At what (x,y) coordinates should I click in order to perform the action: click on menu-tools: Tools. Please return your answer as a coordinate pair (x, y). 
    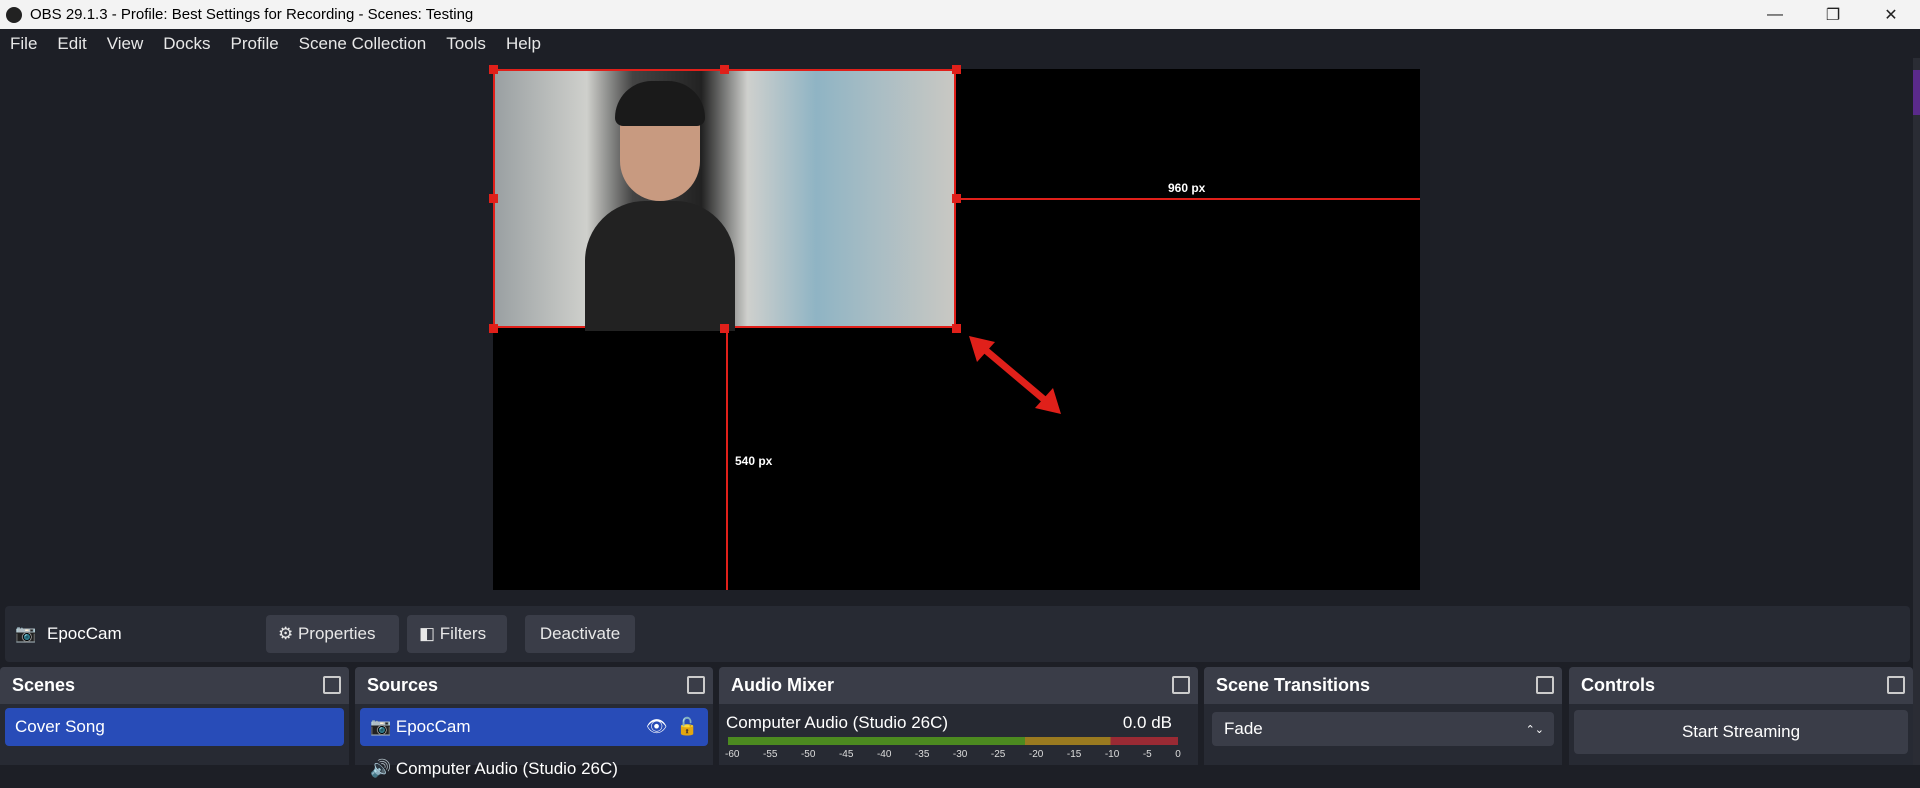
    Looking at the image, I should click on (466, 44).